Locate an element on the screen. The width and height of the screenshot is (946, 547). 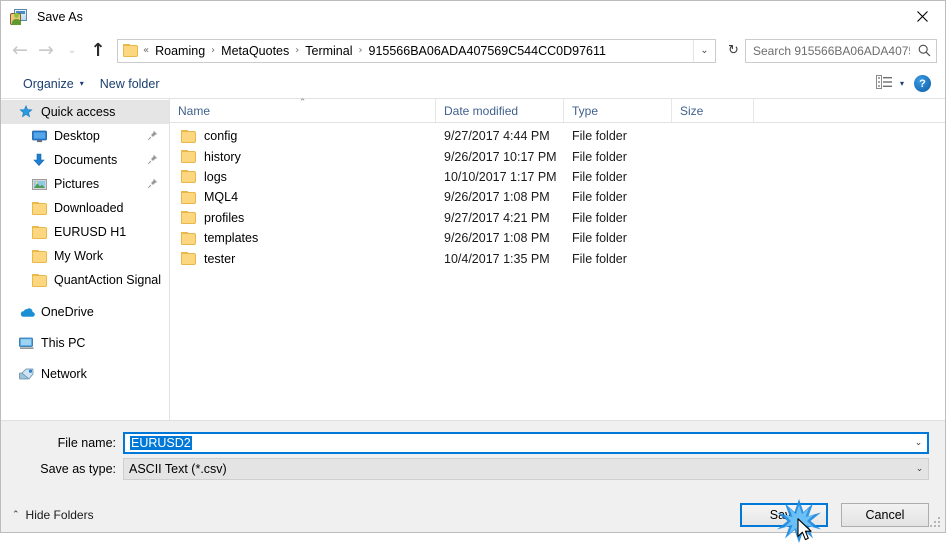
file-name-input: EURUSD2 is located at coordinates (161, 443).